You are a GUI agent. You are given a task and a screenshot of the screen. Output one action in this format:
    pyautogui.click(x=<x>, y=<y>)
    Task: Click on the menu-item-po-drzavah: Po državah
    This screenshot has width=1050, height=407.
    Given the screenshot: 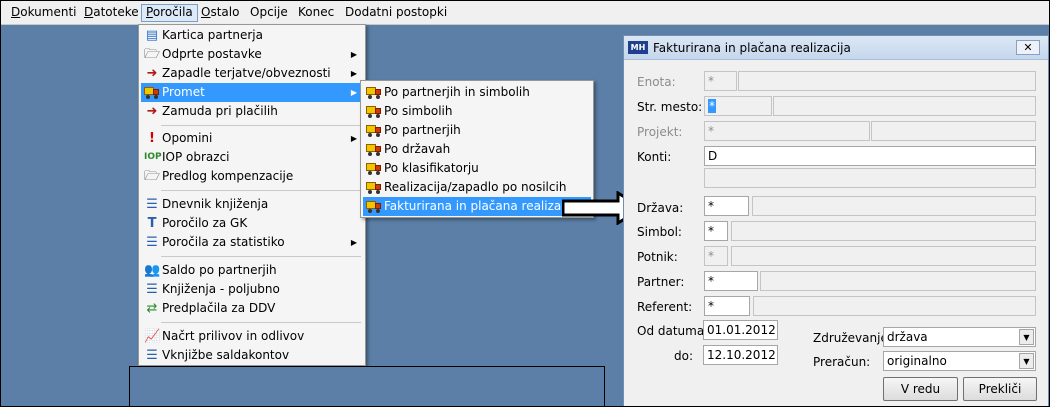 What is the action you would take?
    pyautogui.click(x=477, y=149)
    